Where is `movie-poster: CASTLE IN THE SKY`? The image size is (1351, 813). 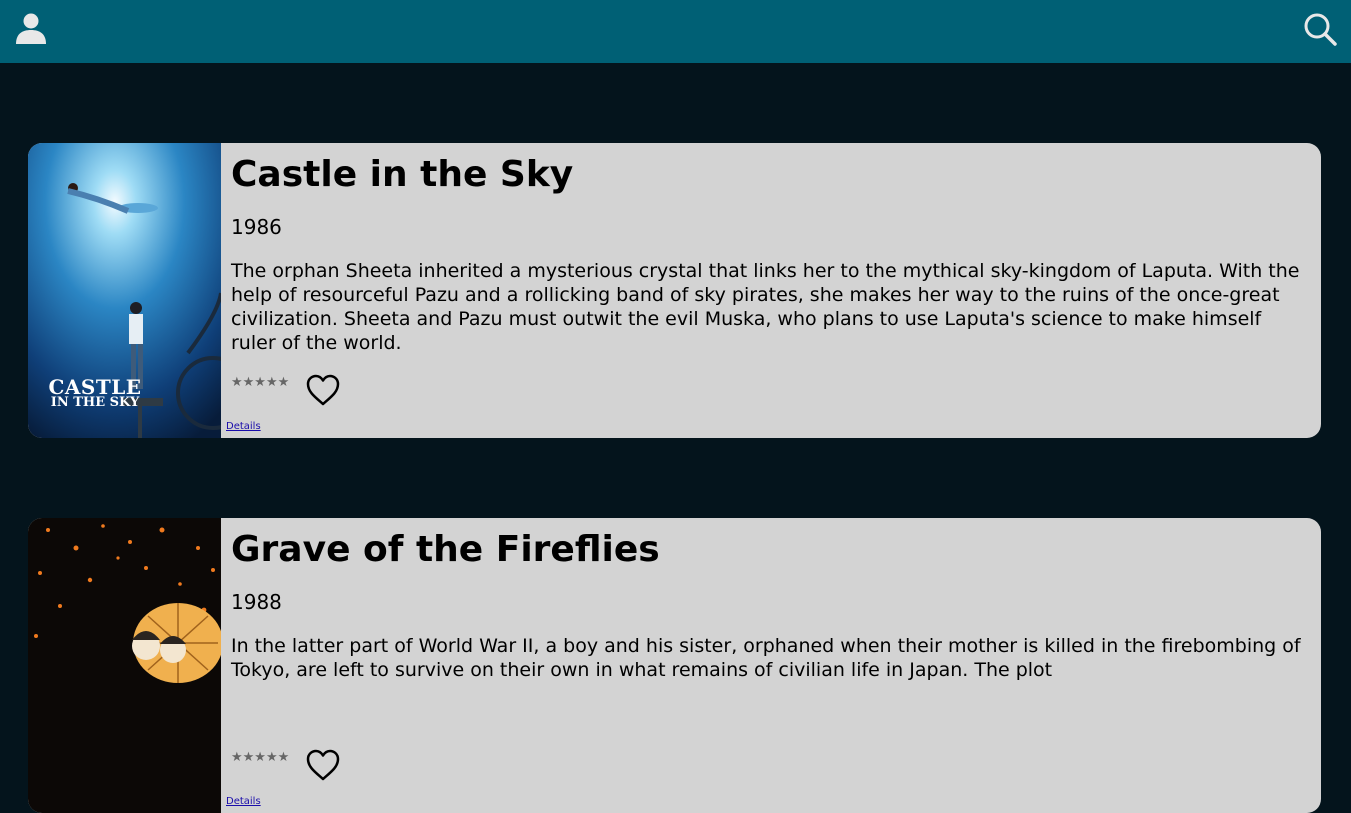
movie-poster: CASTLE IN THE SKY is located at coordinates (124, 290).